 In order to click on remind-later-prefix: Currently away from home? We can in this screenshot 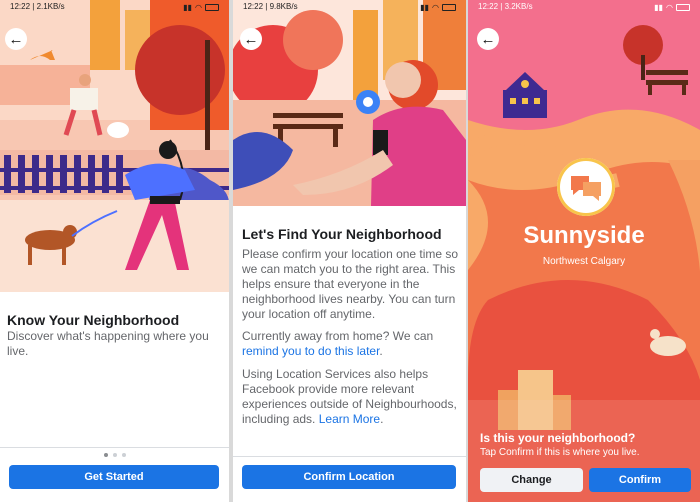, I will do `click(338, 336)`.